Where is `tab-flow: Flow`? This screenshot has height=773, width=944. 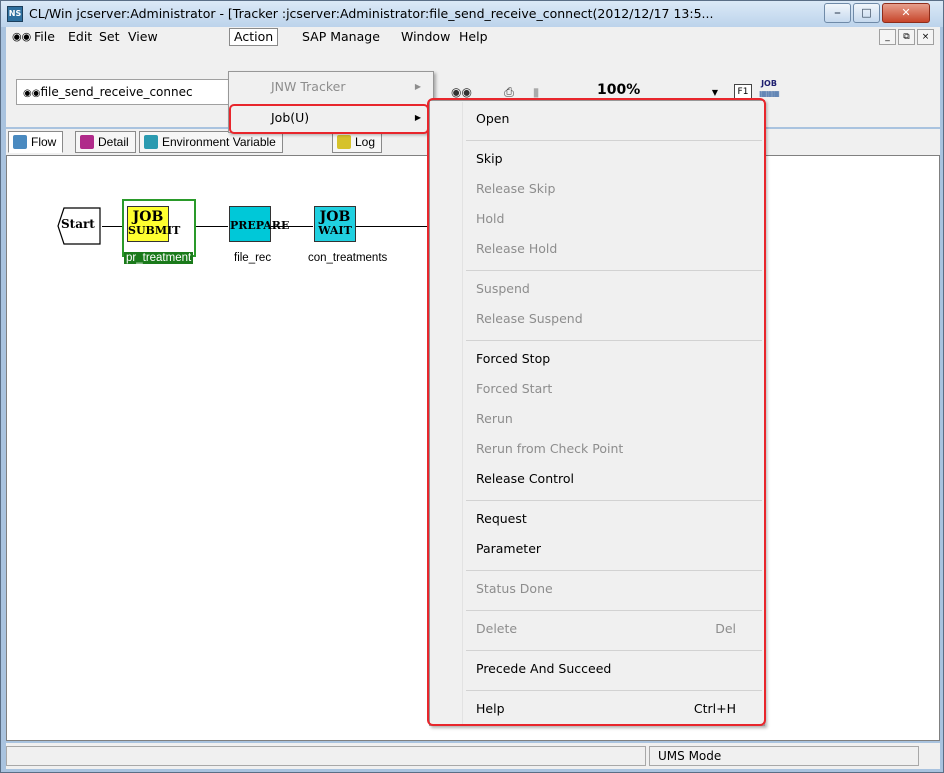
tab-flow: Flow is located at coordinates (36, 142).